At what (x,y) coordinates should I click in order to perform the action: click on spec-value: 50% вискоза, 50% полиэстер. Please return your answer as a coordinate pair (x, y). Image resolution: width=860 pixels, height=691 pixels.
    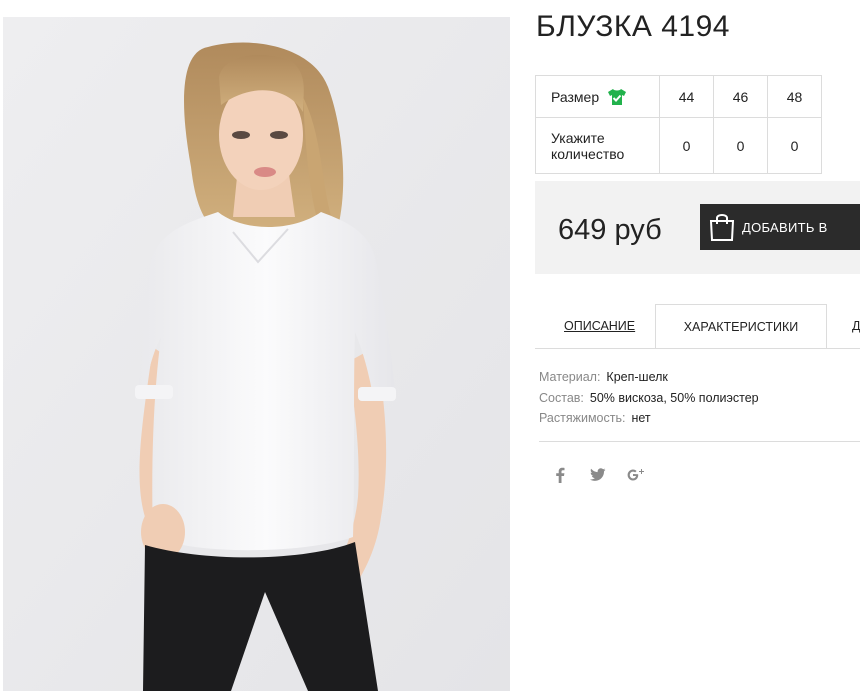
    Looking at the image, I should click on (674, 397).